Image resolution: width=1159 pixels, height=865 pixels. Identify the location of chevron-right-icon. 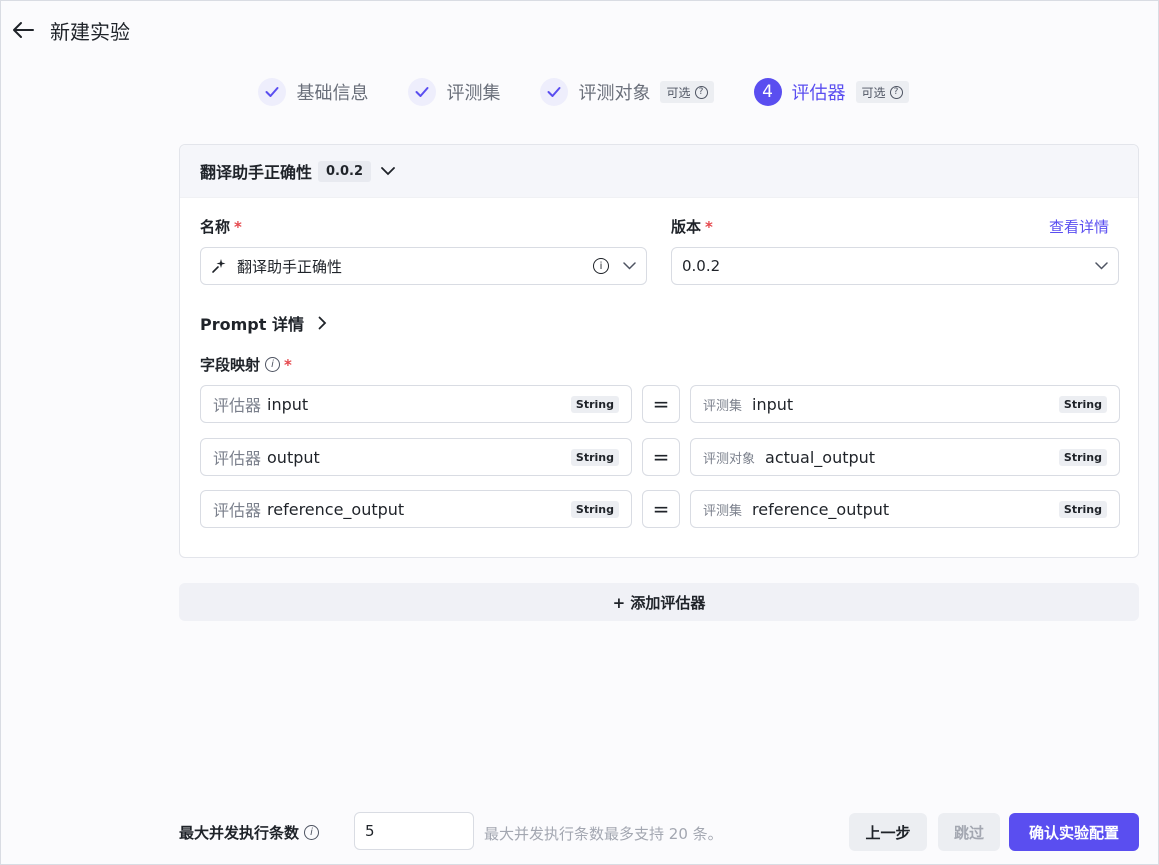
(322, 323).